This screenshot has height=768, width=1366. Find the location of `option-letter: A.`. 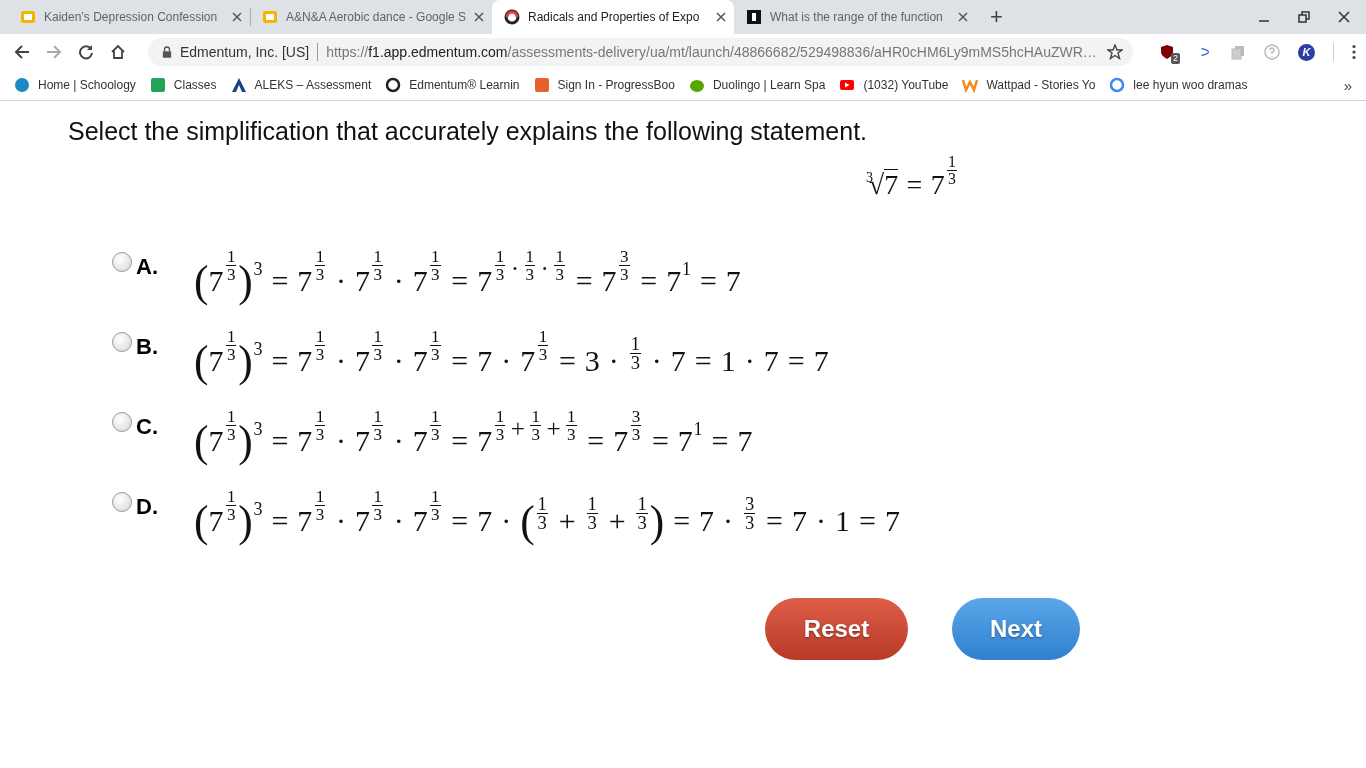

option-letter: A. is located at coordinates (147, 267).